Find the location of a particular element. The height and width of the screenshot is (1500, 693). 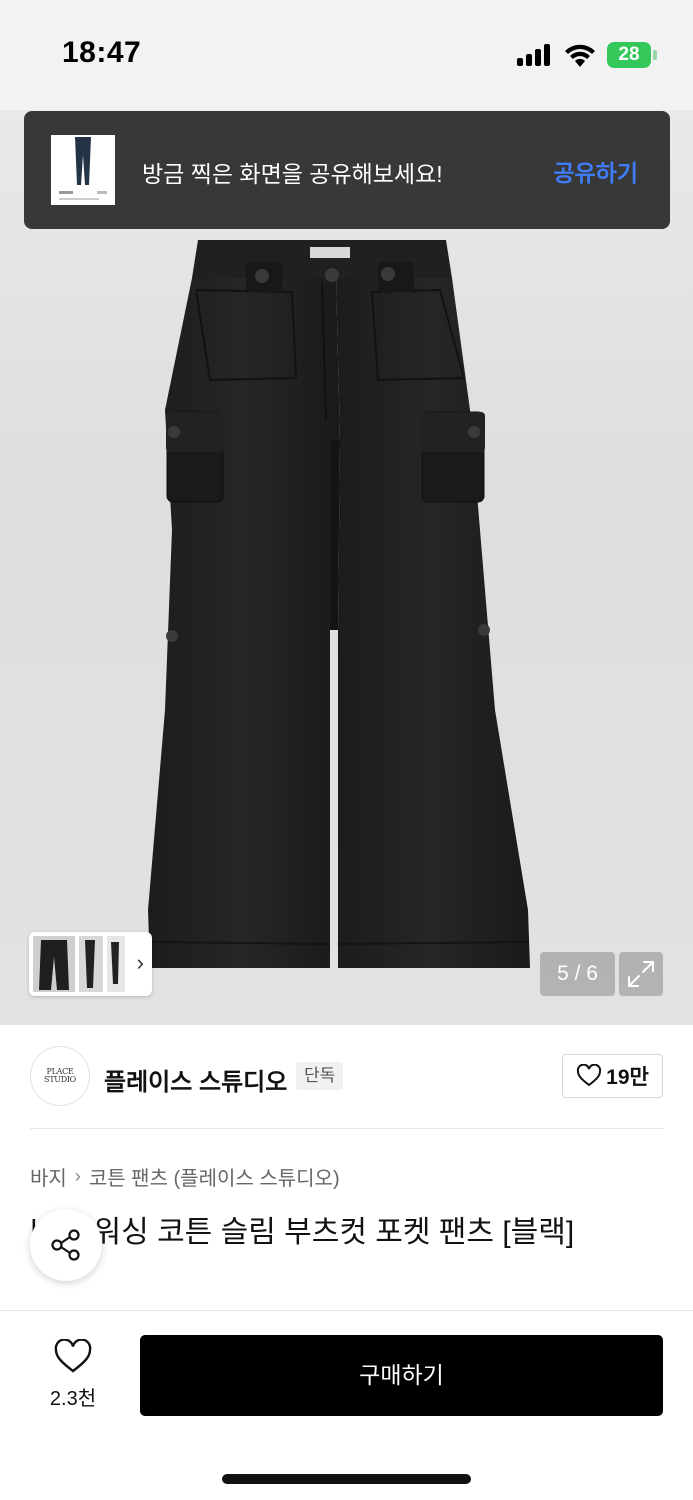

share-action-link: 공유하기 is located at coordinates (595, 171).